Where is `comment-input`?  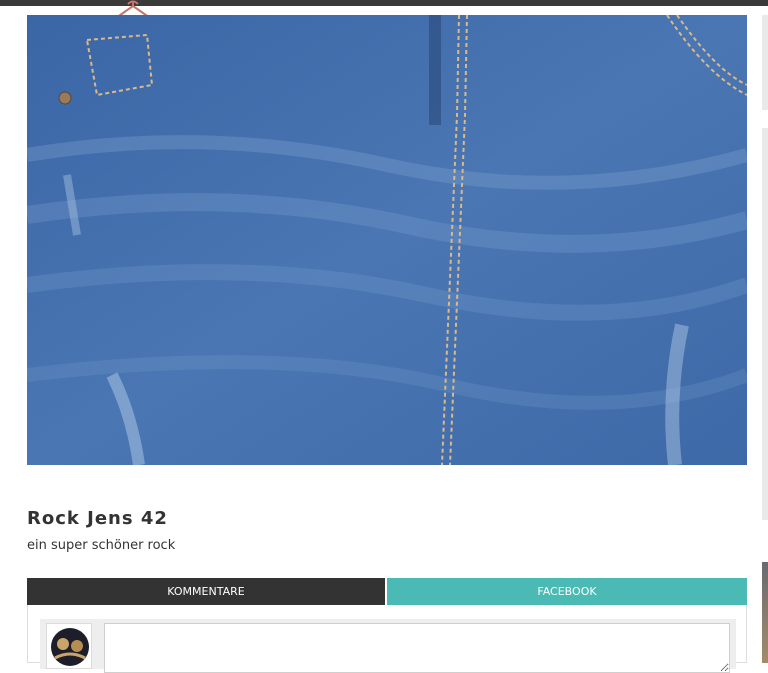
comment-input is located at coordinates (417, 648).